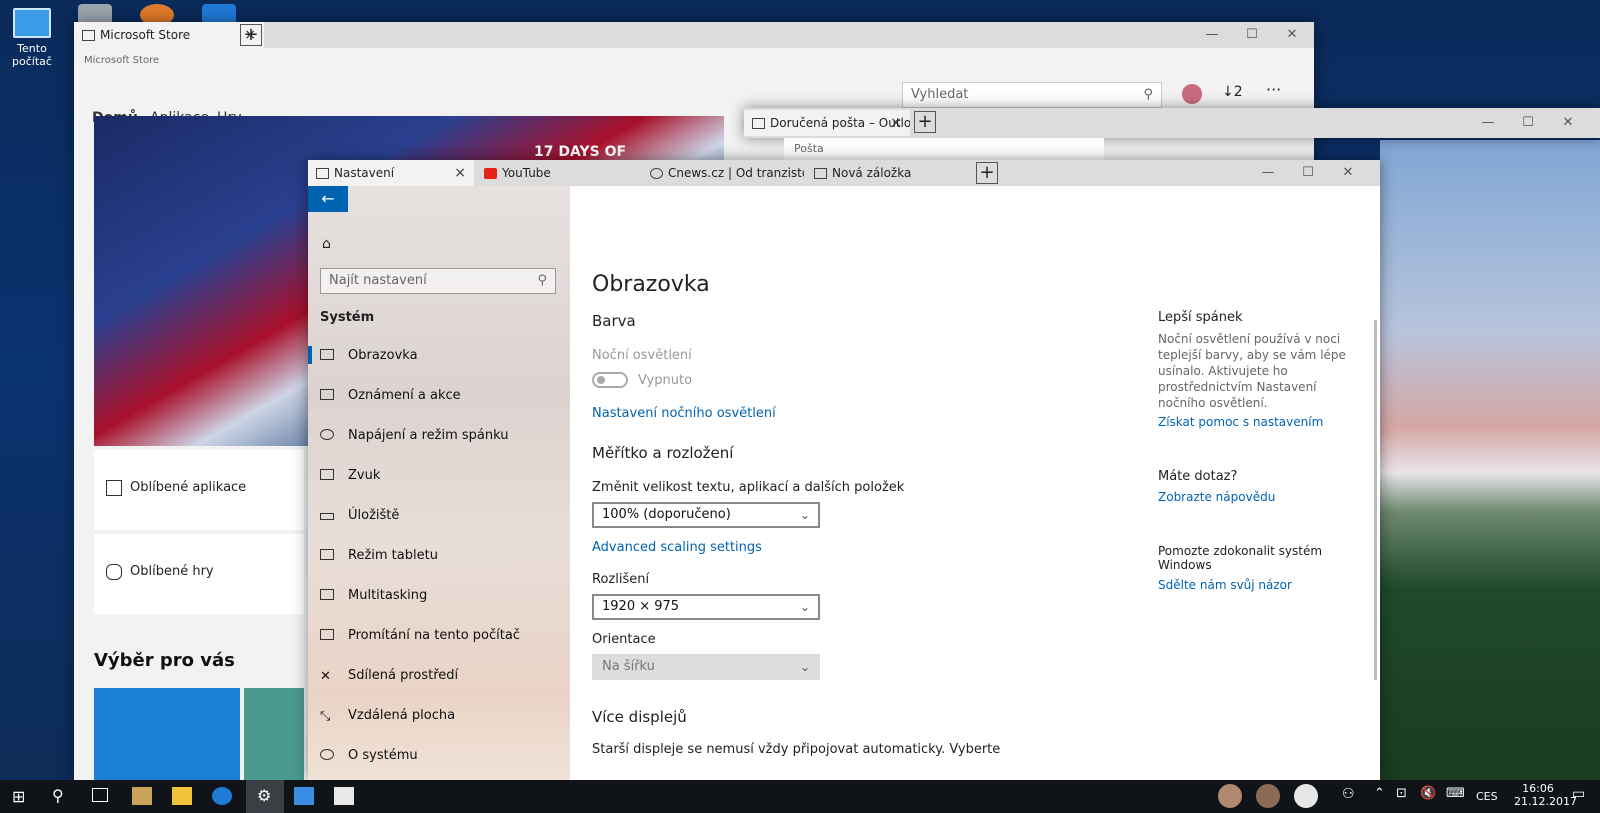 The height and width of the screenshot is (813, 1600). I want to click on volume-icon: 🔇, so click(1428, 793).